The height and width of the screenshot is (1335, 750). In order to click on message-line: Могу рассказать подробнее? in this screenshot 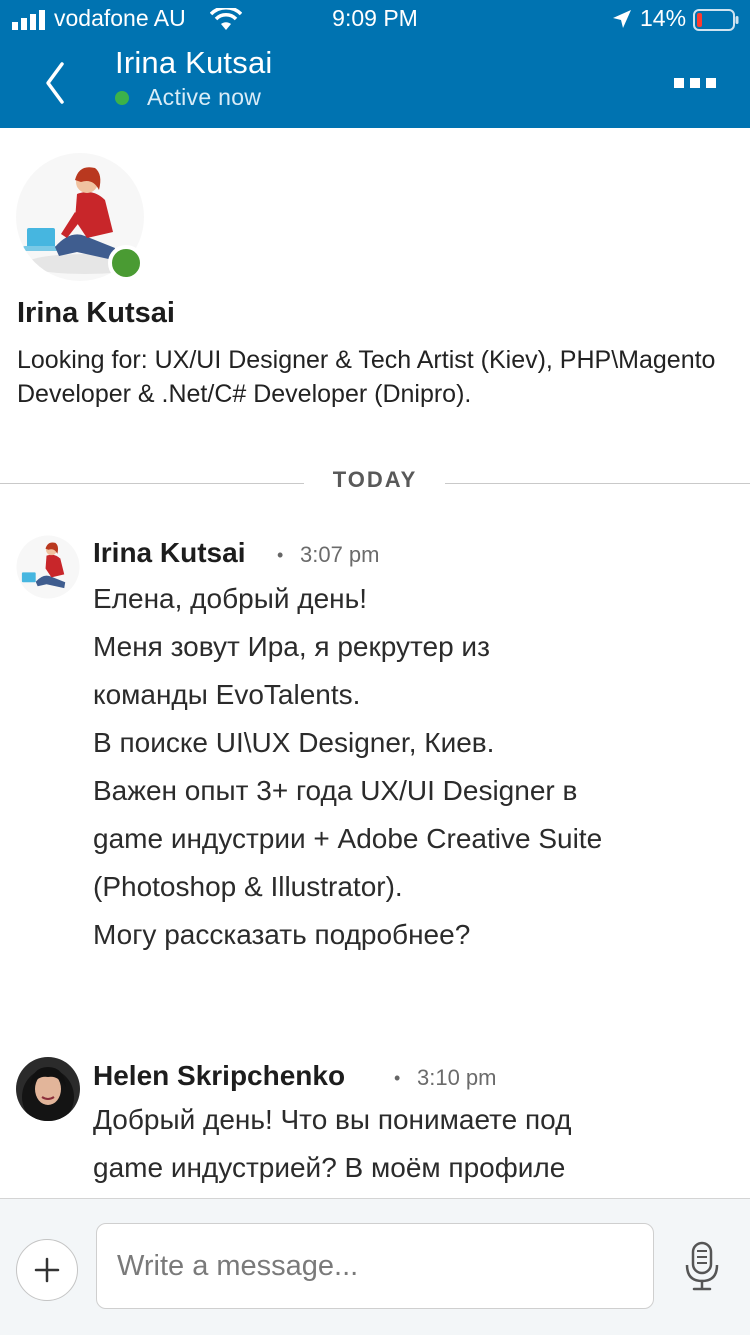, I will do `click(282, 934)`.